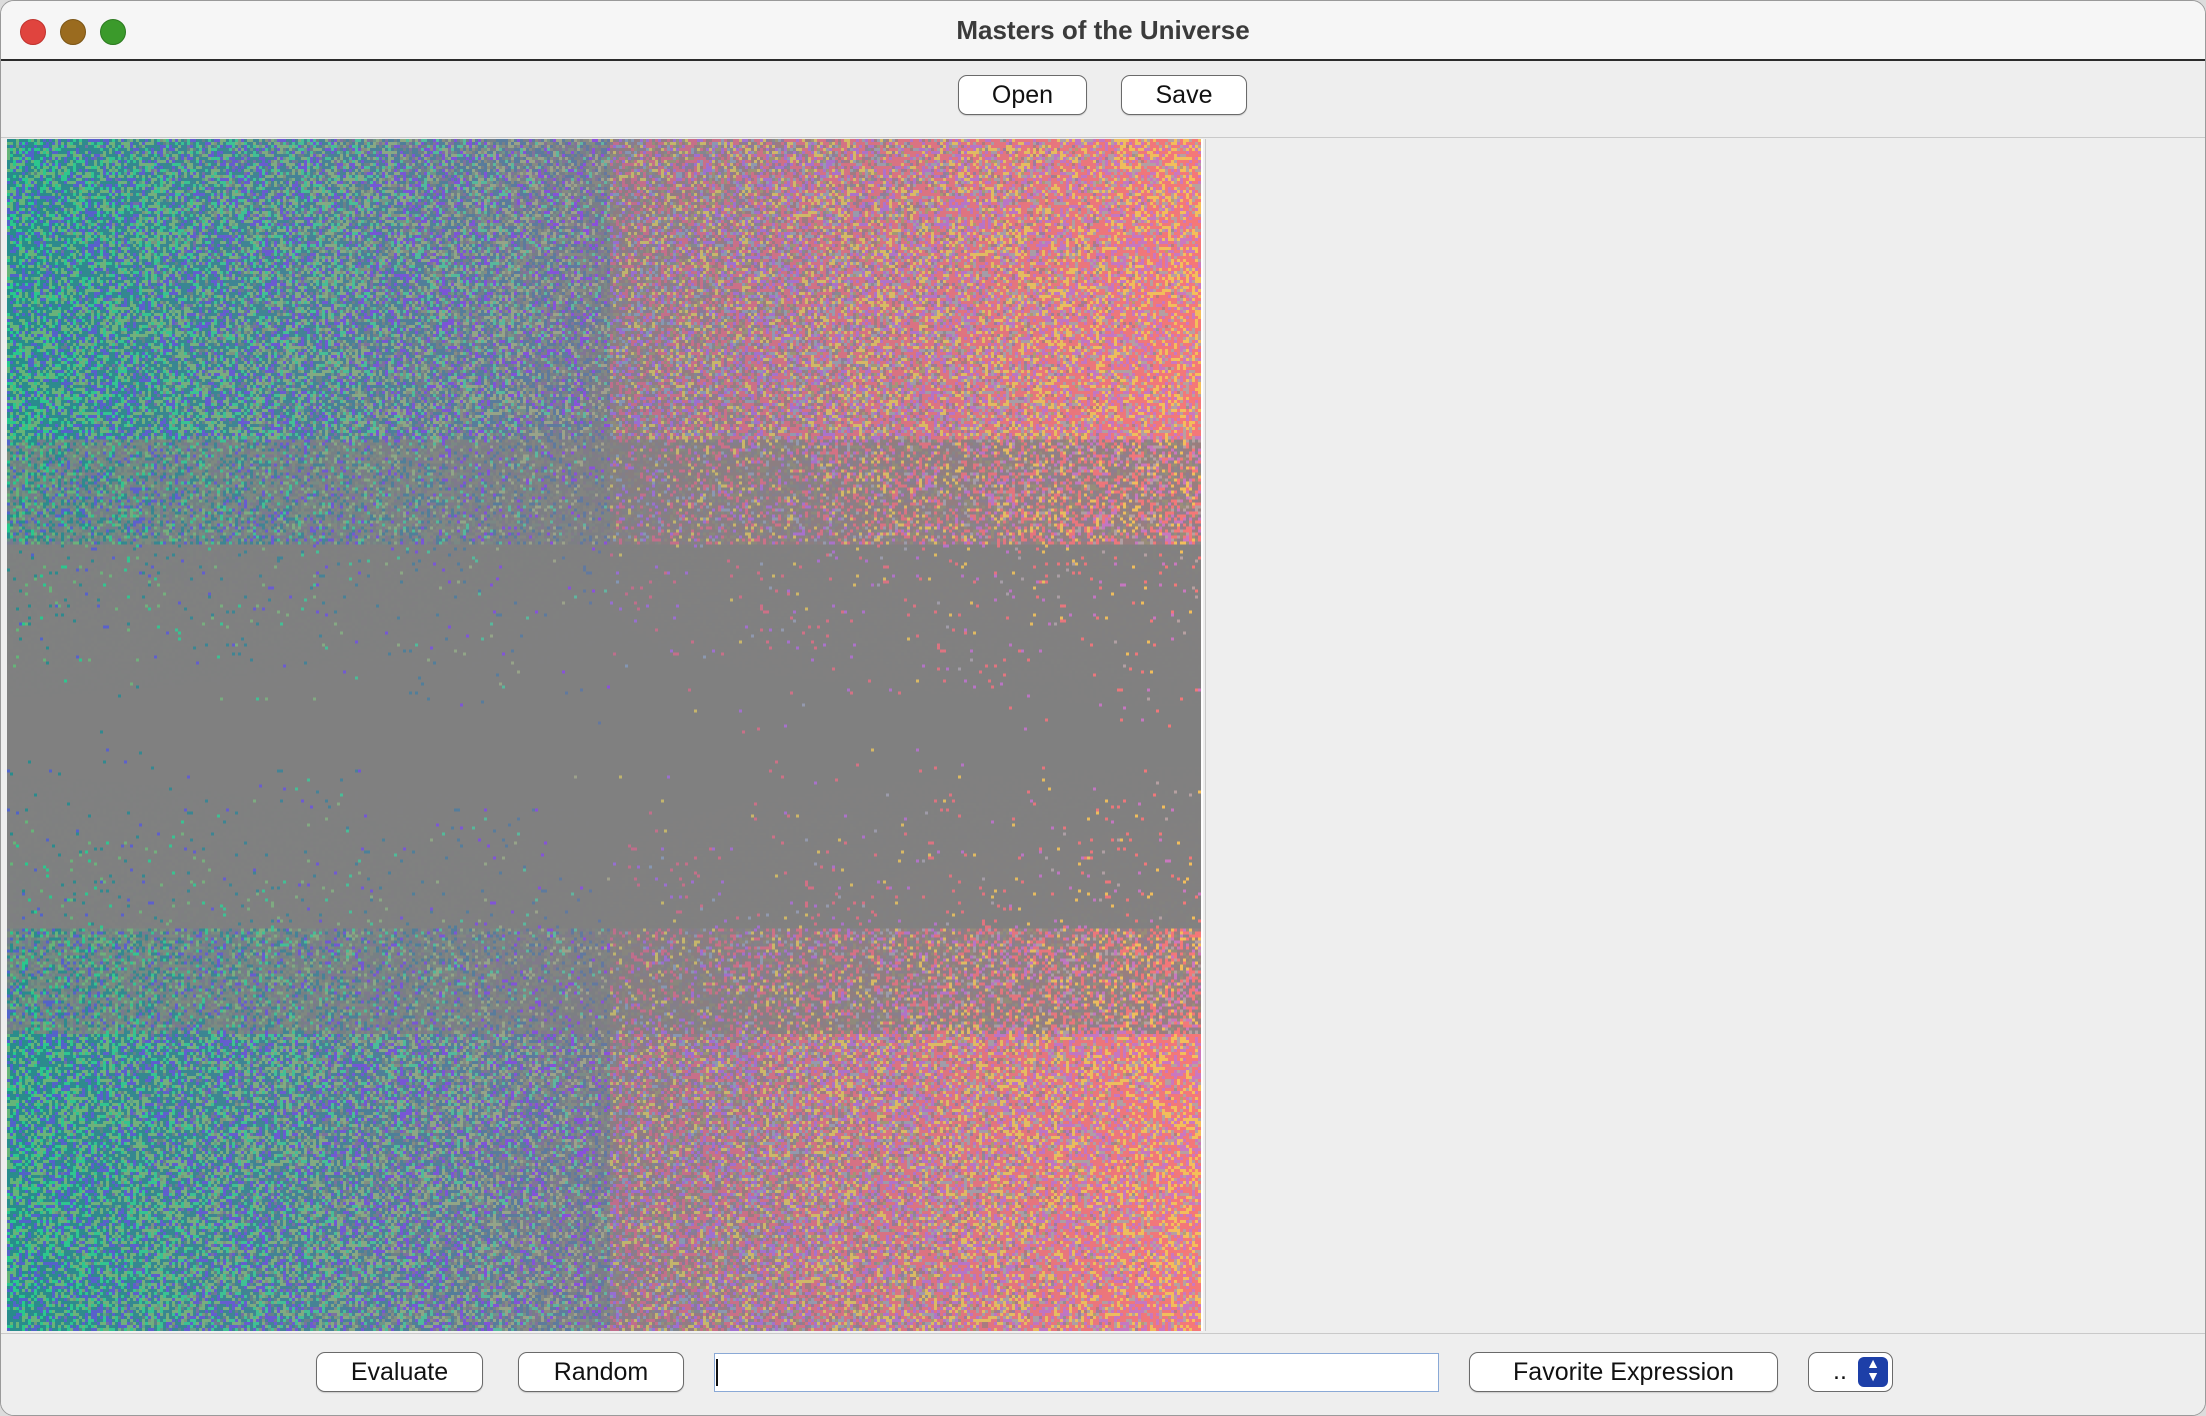  What do you see at coordinates (1623, 1372) in the screenshot?
I see `favorite-expression-button: Favorite Expression` at bounding box center [1623, 1372].